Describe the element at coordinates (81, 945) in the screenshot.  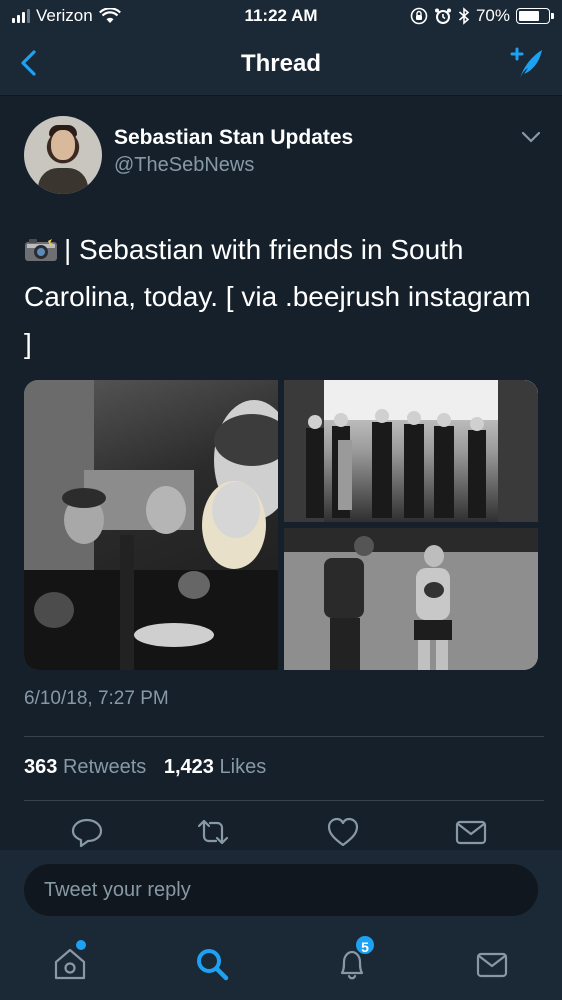
I see `new-content-dot` at that location.